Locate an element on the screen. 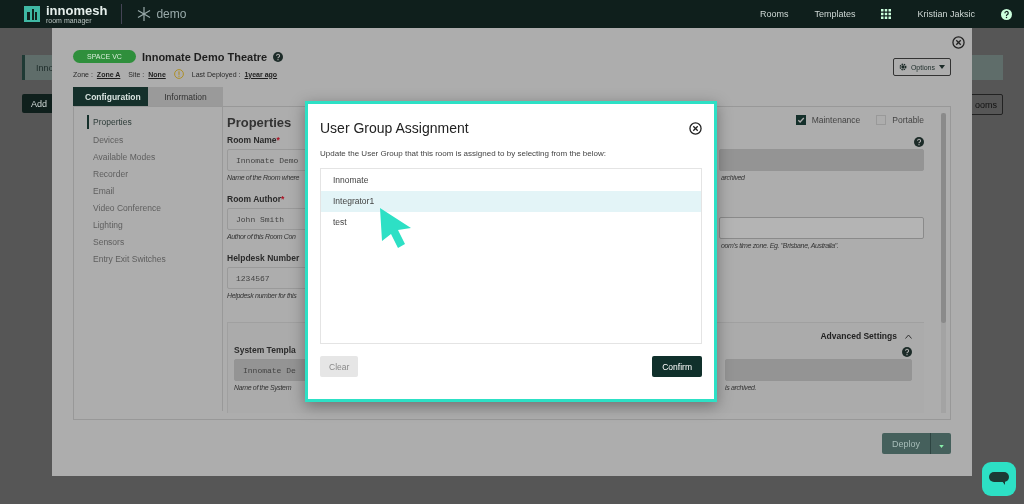 The image size is (1024, 504). checkbox is located at coordinates (800, 120).